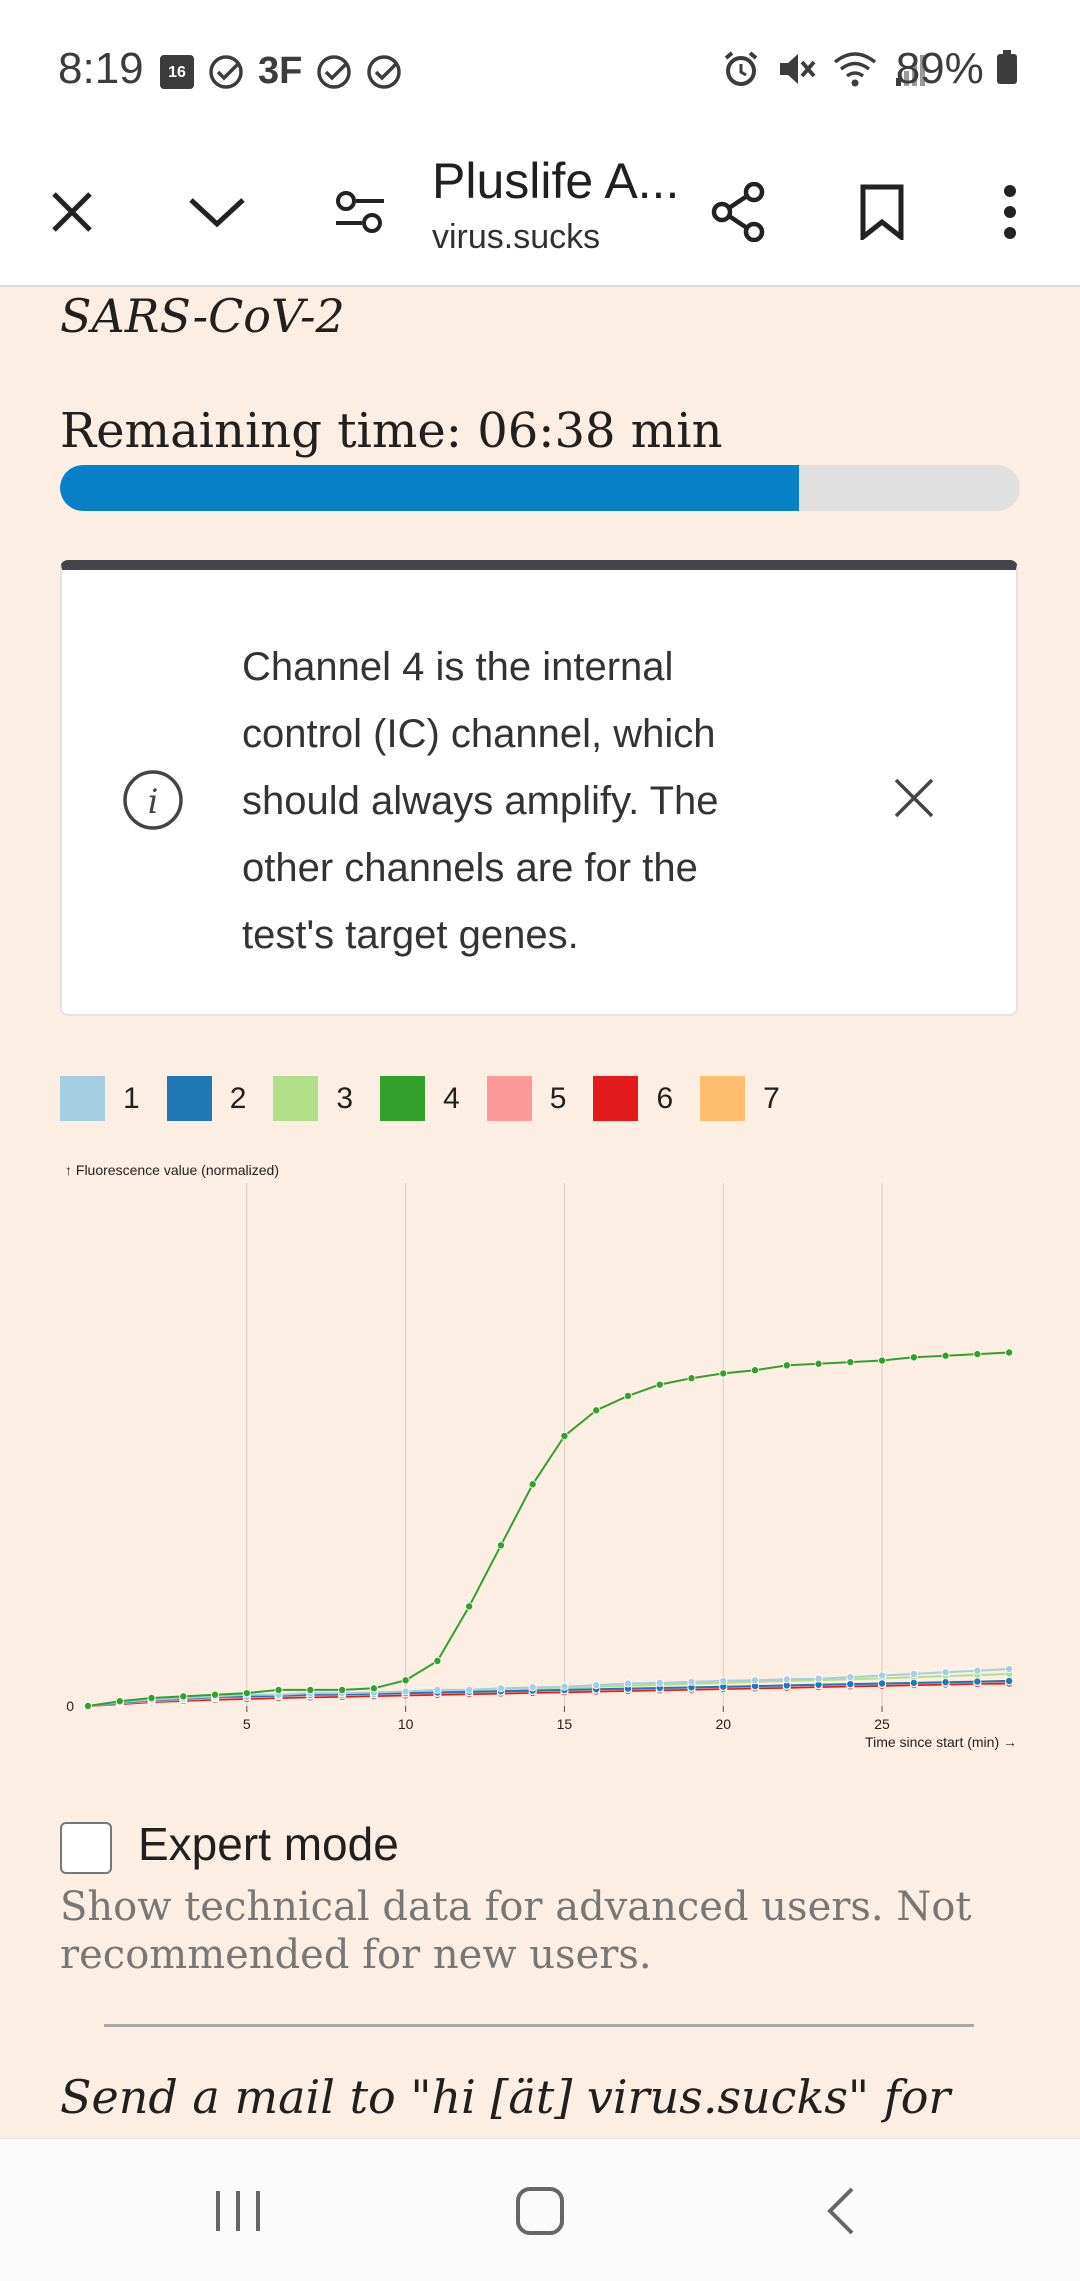 The image size is (1080, 2281). What do you see at coordinates (391, 431) in the screenshot?
I see `remaining-time: Remaining time: 06:38 min` at bounding box center [391, 431].